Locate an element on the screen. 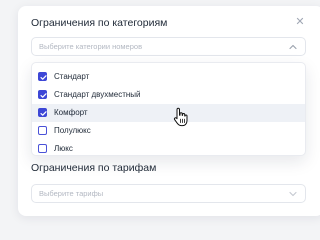  tariffs-select: Выберите тарифы is located at coordinates (168, 193).